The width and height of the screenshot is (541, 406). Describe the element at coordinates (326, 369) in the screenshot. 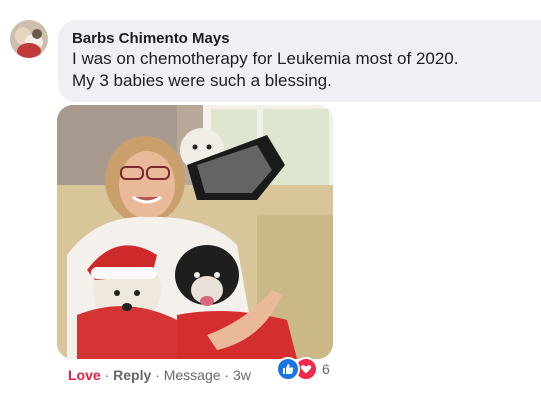

I see `reaction-count: 6` at that location.